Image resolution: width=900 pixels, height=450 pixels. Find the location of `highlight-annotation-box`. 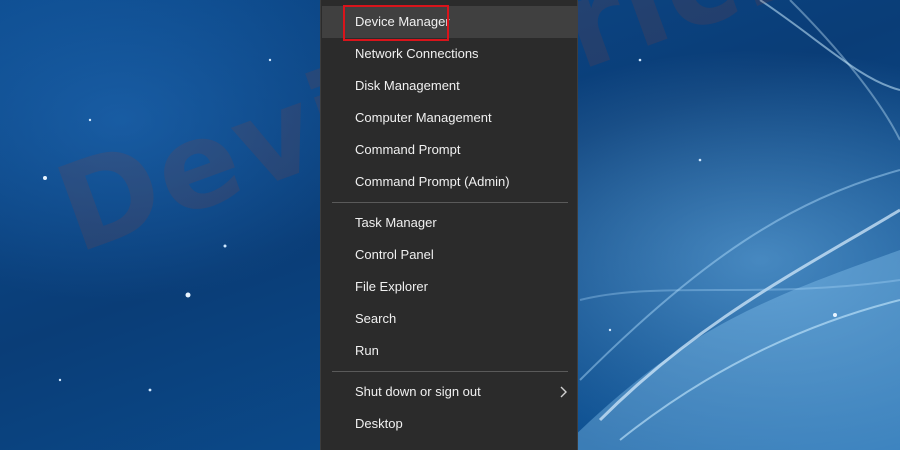

highlight-annotation-box is located at coordinates (396, 23).